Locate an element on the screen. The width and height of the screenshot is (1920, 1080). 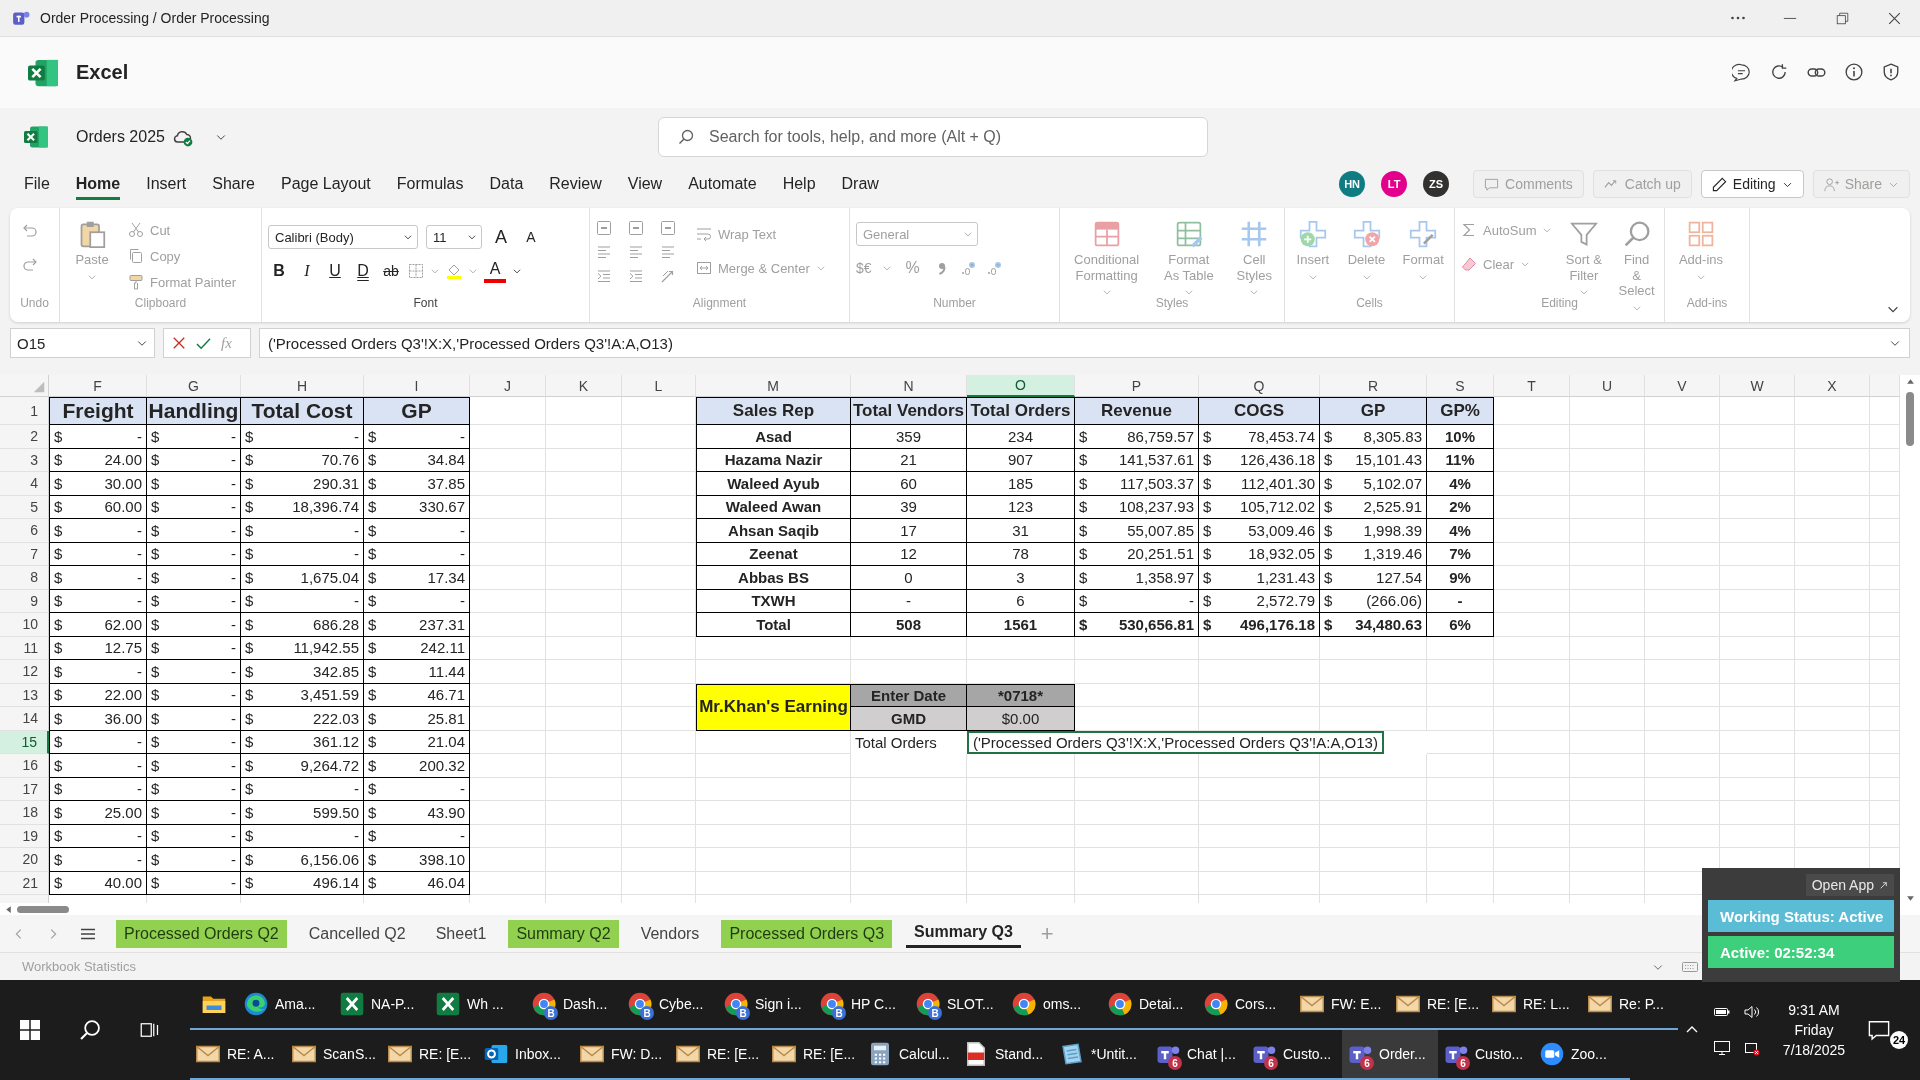
shrink-font-button: A is located at coordinates (531, 237).